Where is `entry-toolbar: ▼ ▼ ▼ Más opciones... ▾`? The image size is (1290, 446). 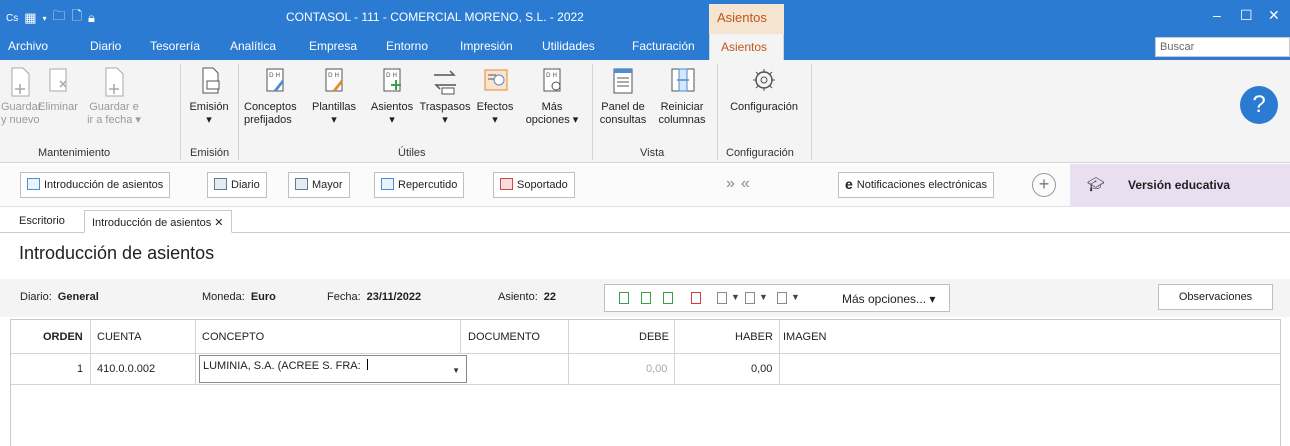 entry-toolbar: ▼ ▼ ▼ Más opciones... ▾ is located at coordinates (777, 298).